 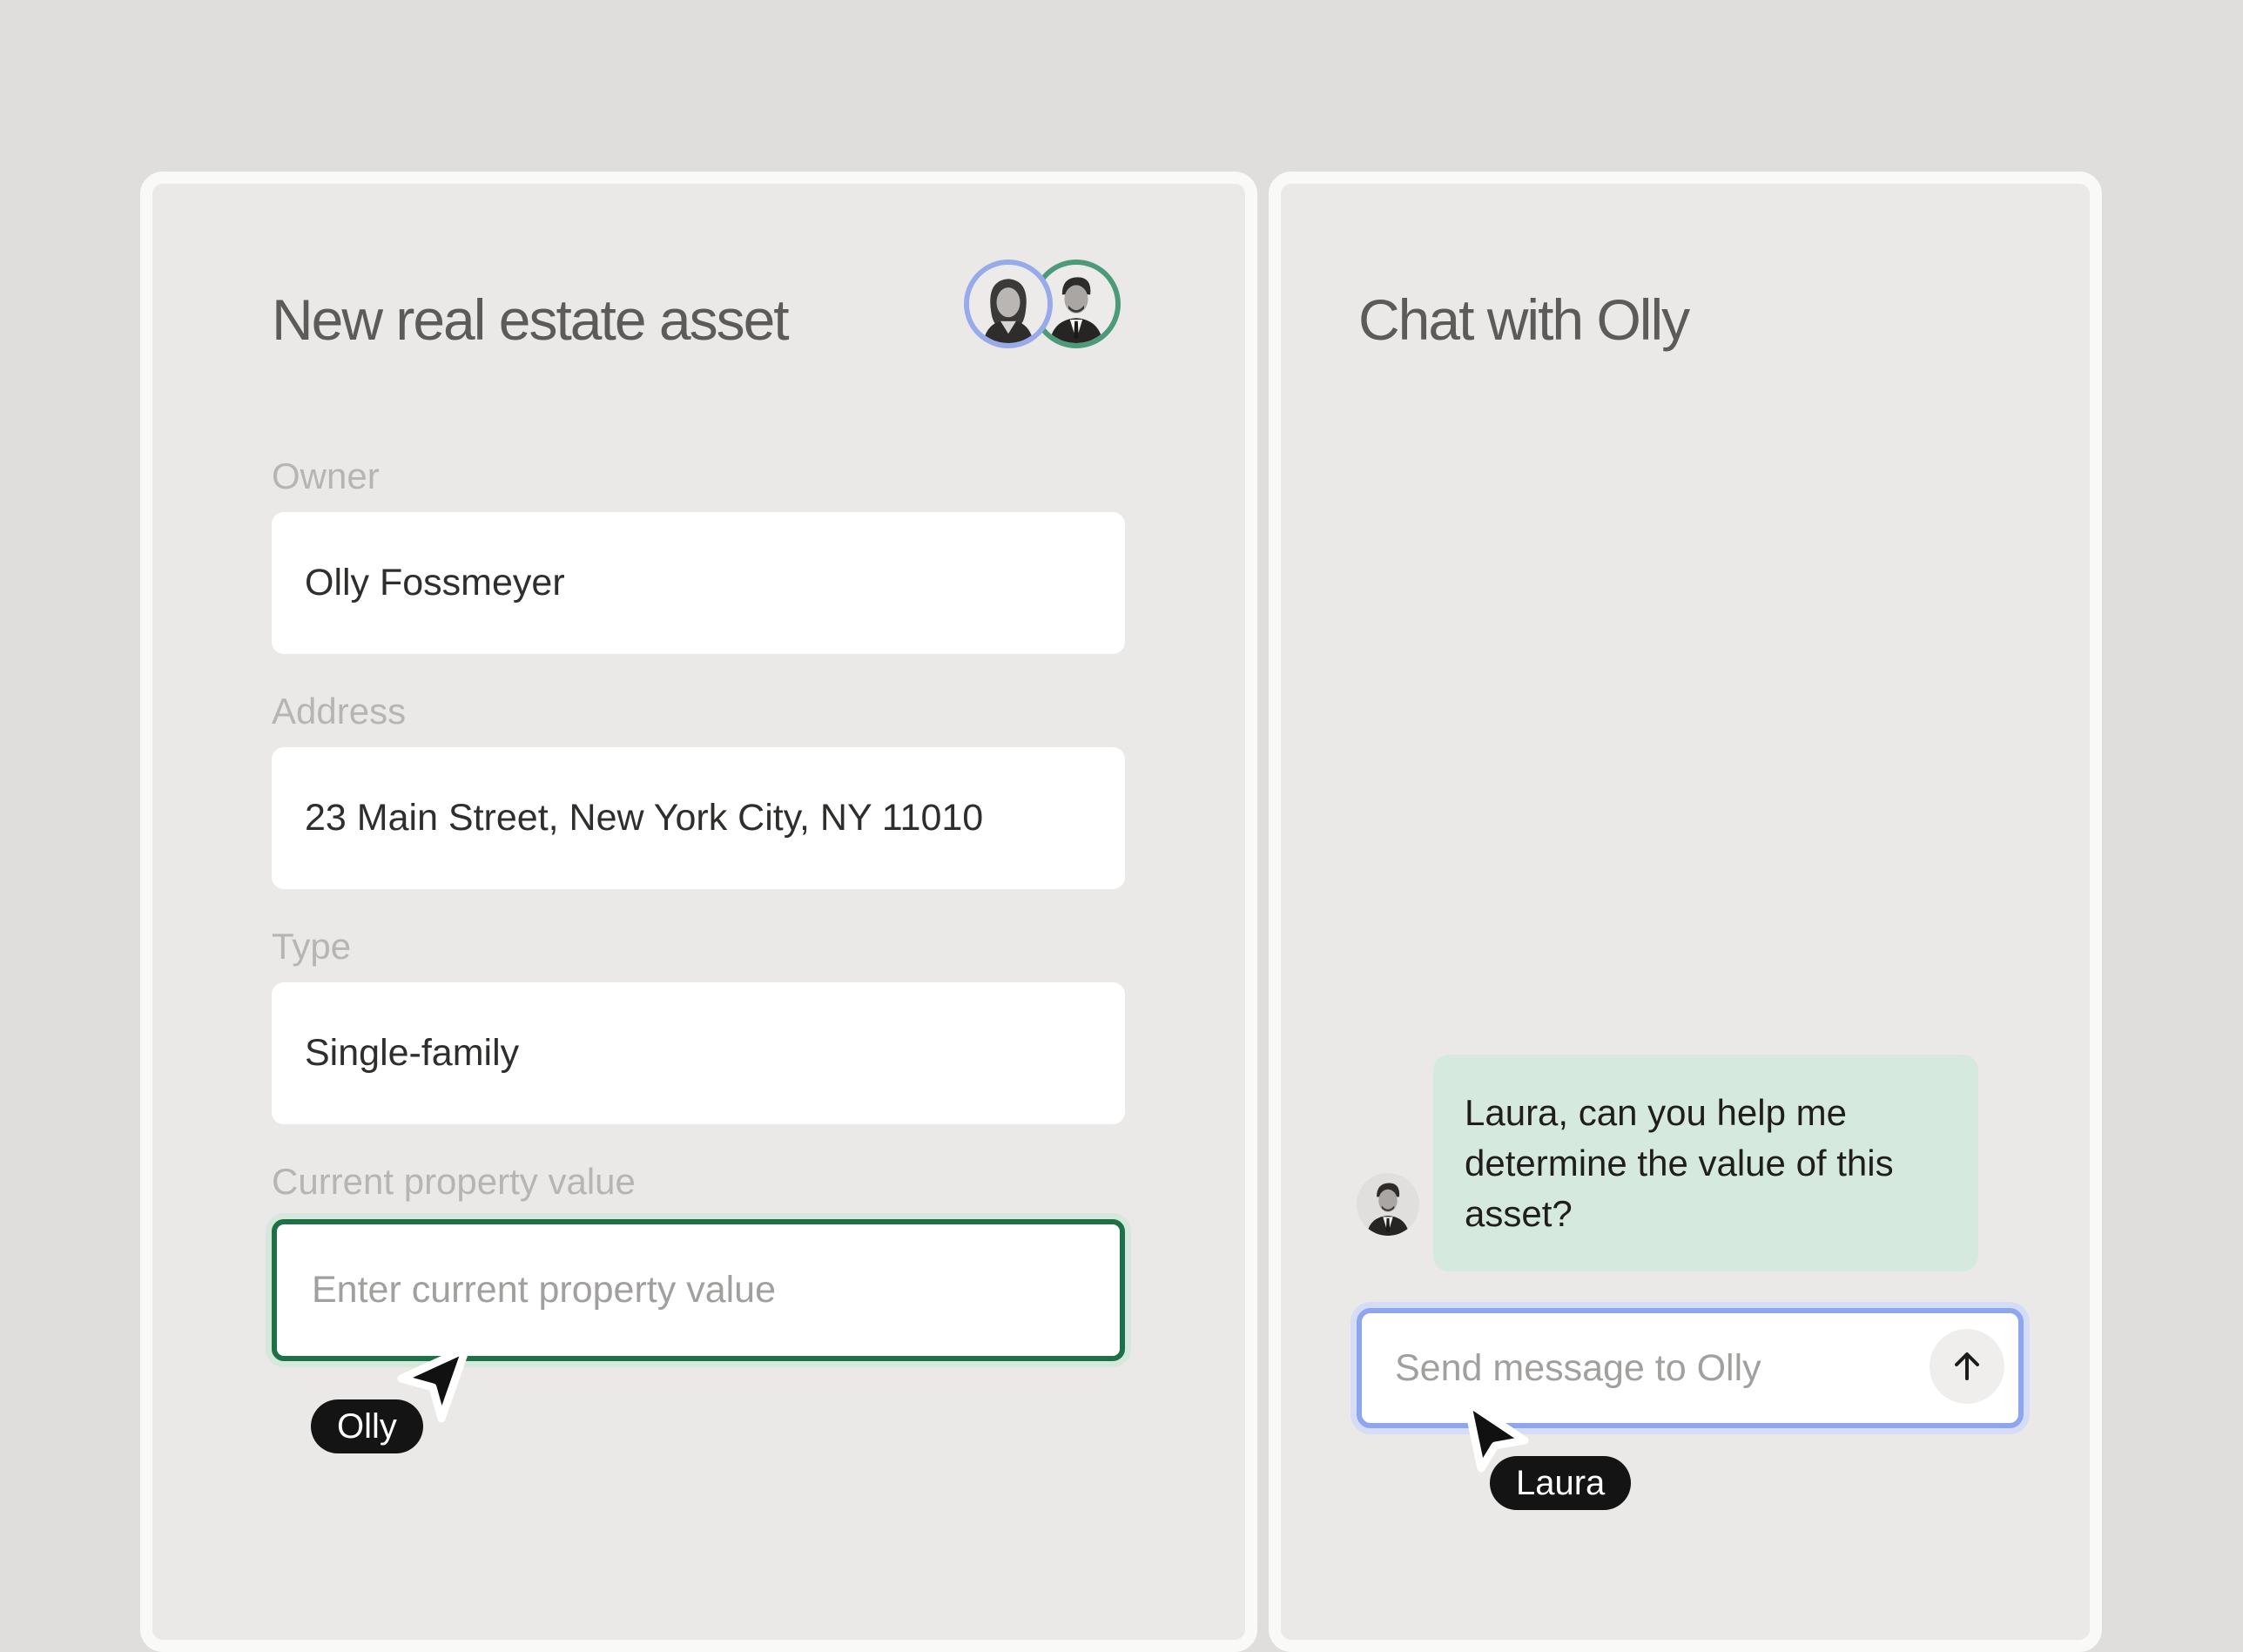 I want to click on female-avatar-icon, so click(x=1008, y=304).